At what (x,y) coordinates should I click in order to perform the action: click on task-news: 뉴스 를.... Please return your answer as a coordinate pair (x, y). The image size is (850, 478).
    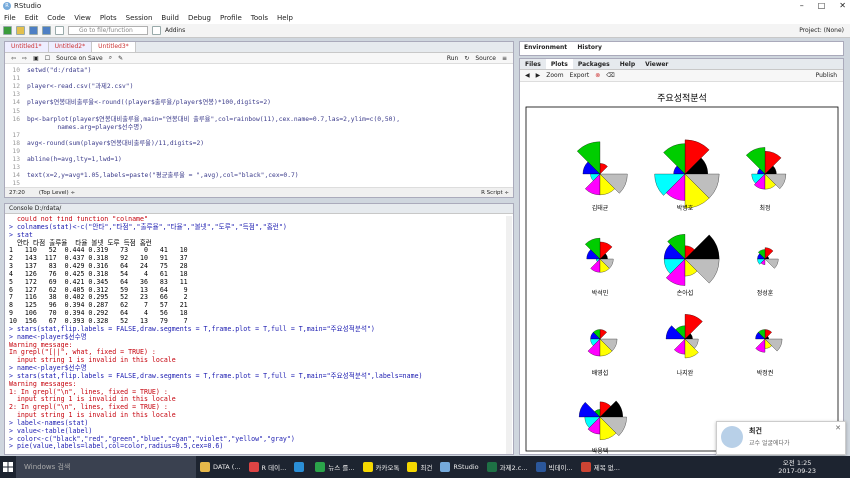
    Looking at the image, I should click on (334, 467).